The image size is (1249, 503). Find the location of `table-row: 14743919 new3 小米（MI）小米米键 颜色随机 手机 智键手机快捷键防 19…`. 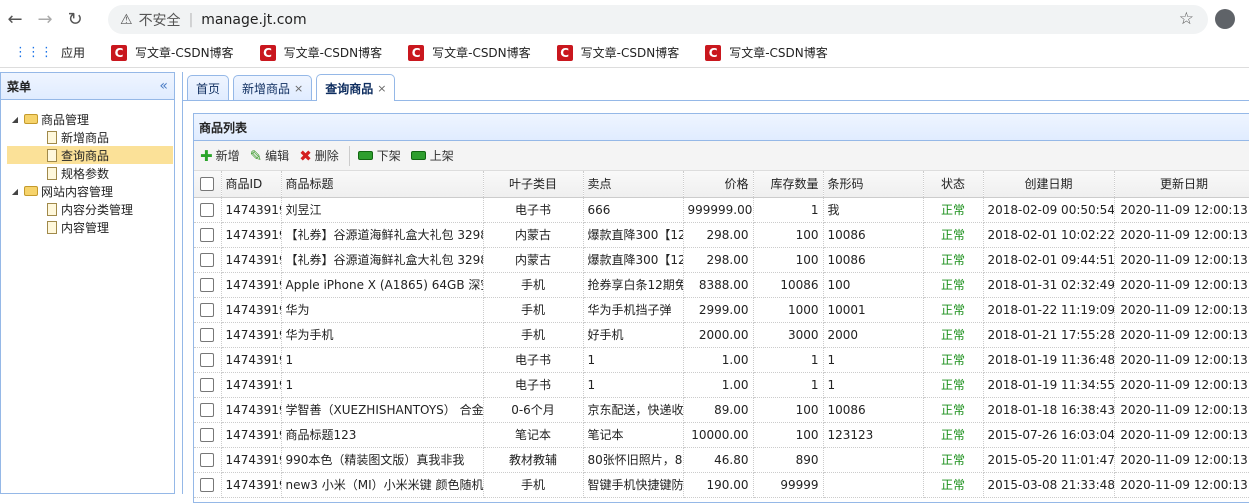

table-row: 14743919 new3 小米（MI）小米米键 颜色随机 手机 智键手机快捷键防 19… is located at coordinates (721, 485).